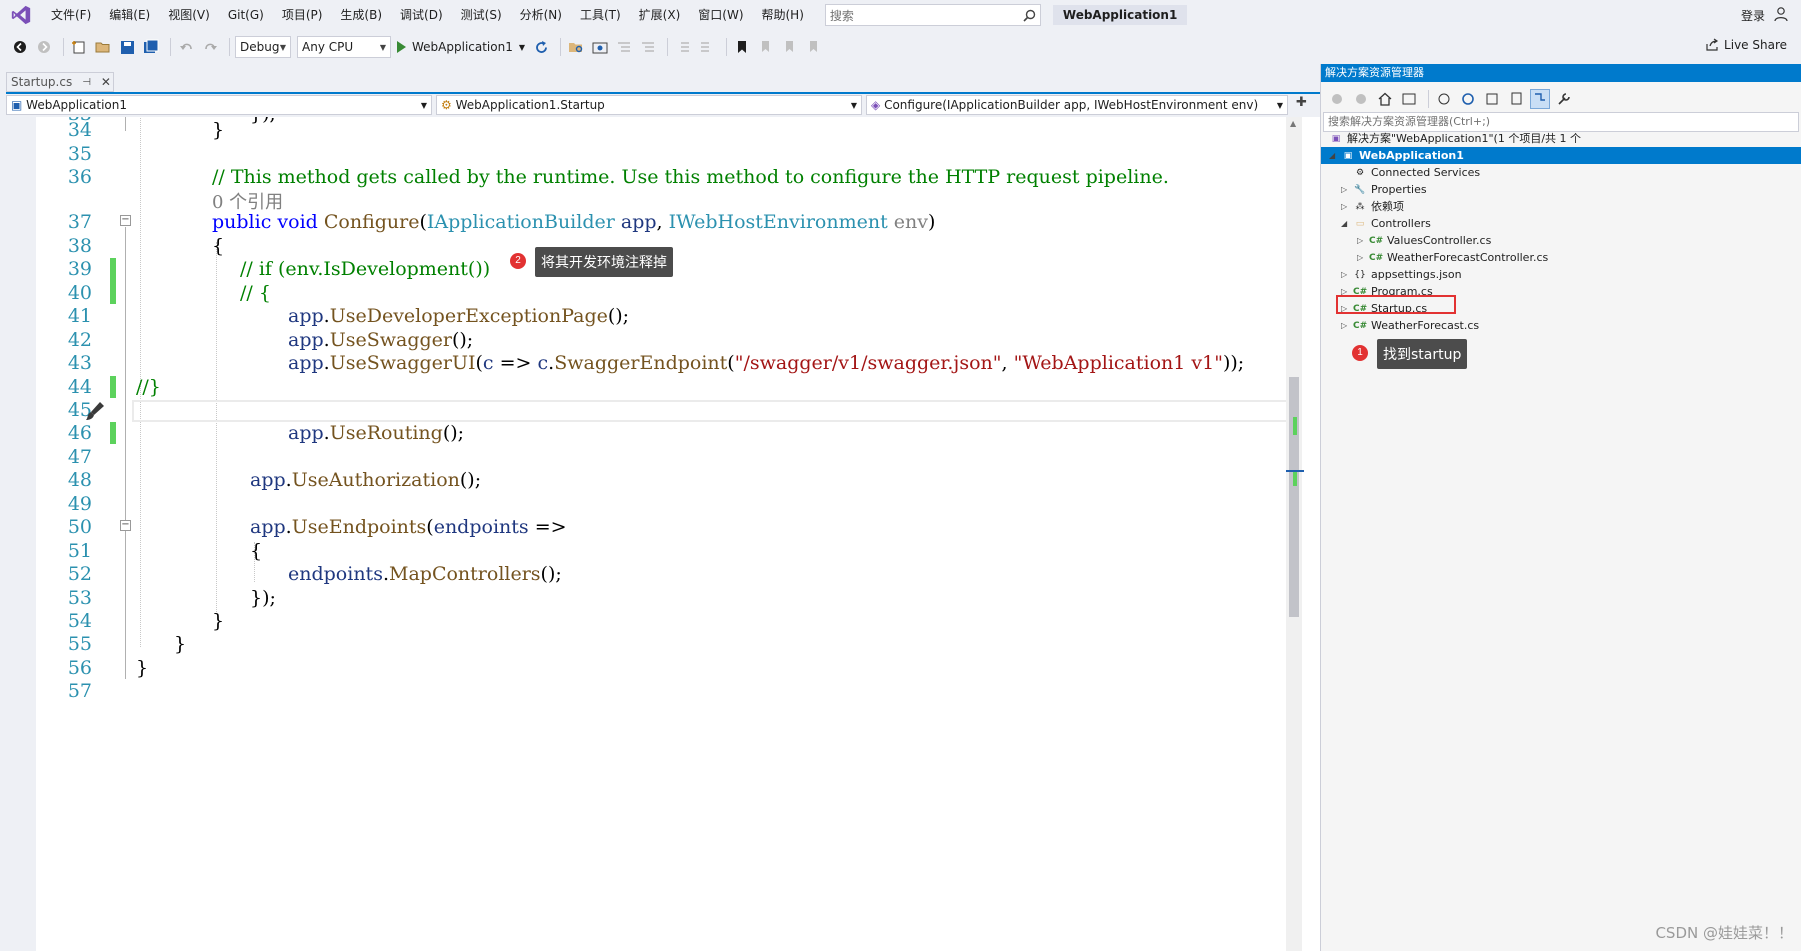 The width and height of the screenshot is (1801, 951). Describe the element at coordinates (660, 15) in the screenshot. I see `menu-extensions: 扩展(X)` at that location.